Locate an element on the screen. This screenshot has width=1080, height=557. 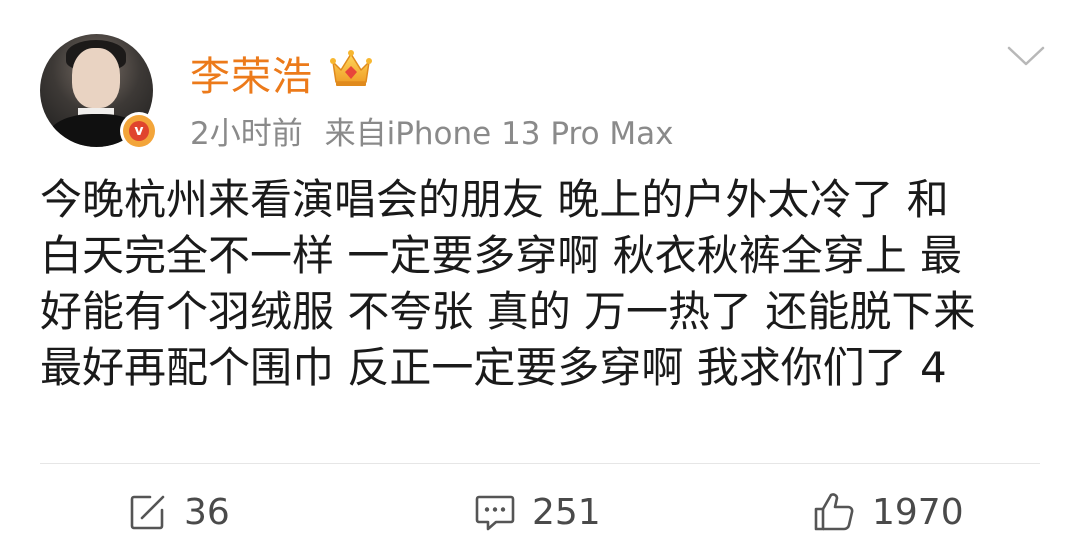
comment-icon is located at coordinates (495, 513).